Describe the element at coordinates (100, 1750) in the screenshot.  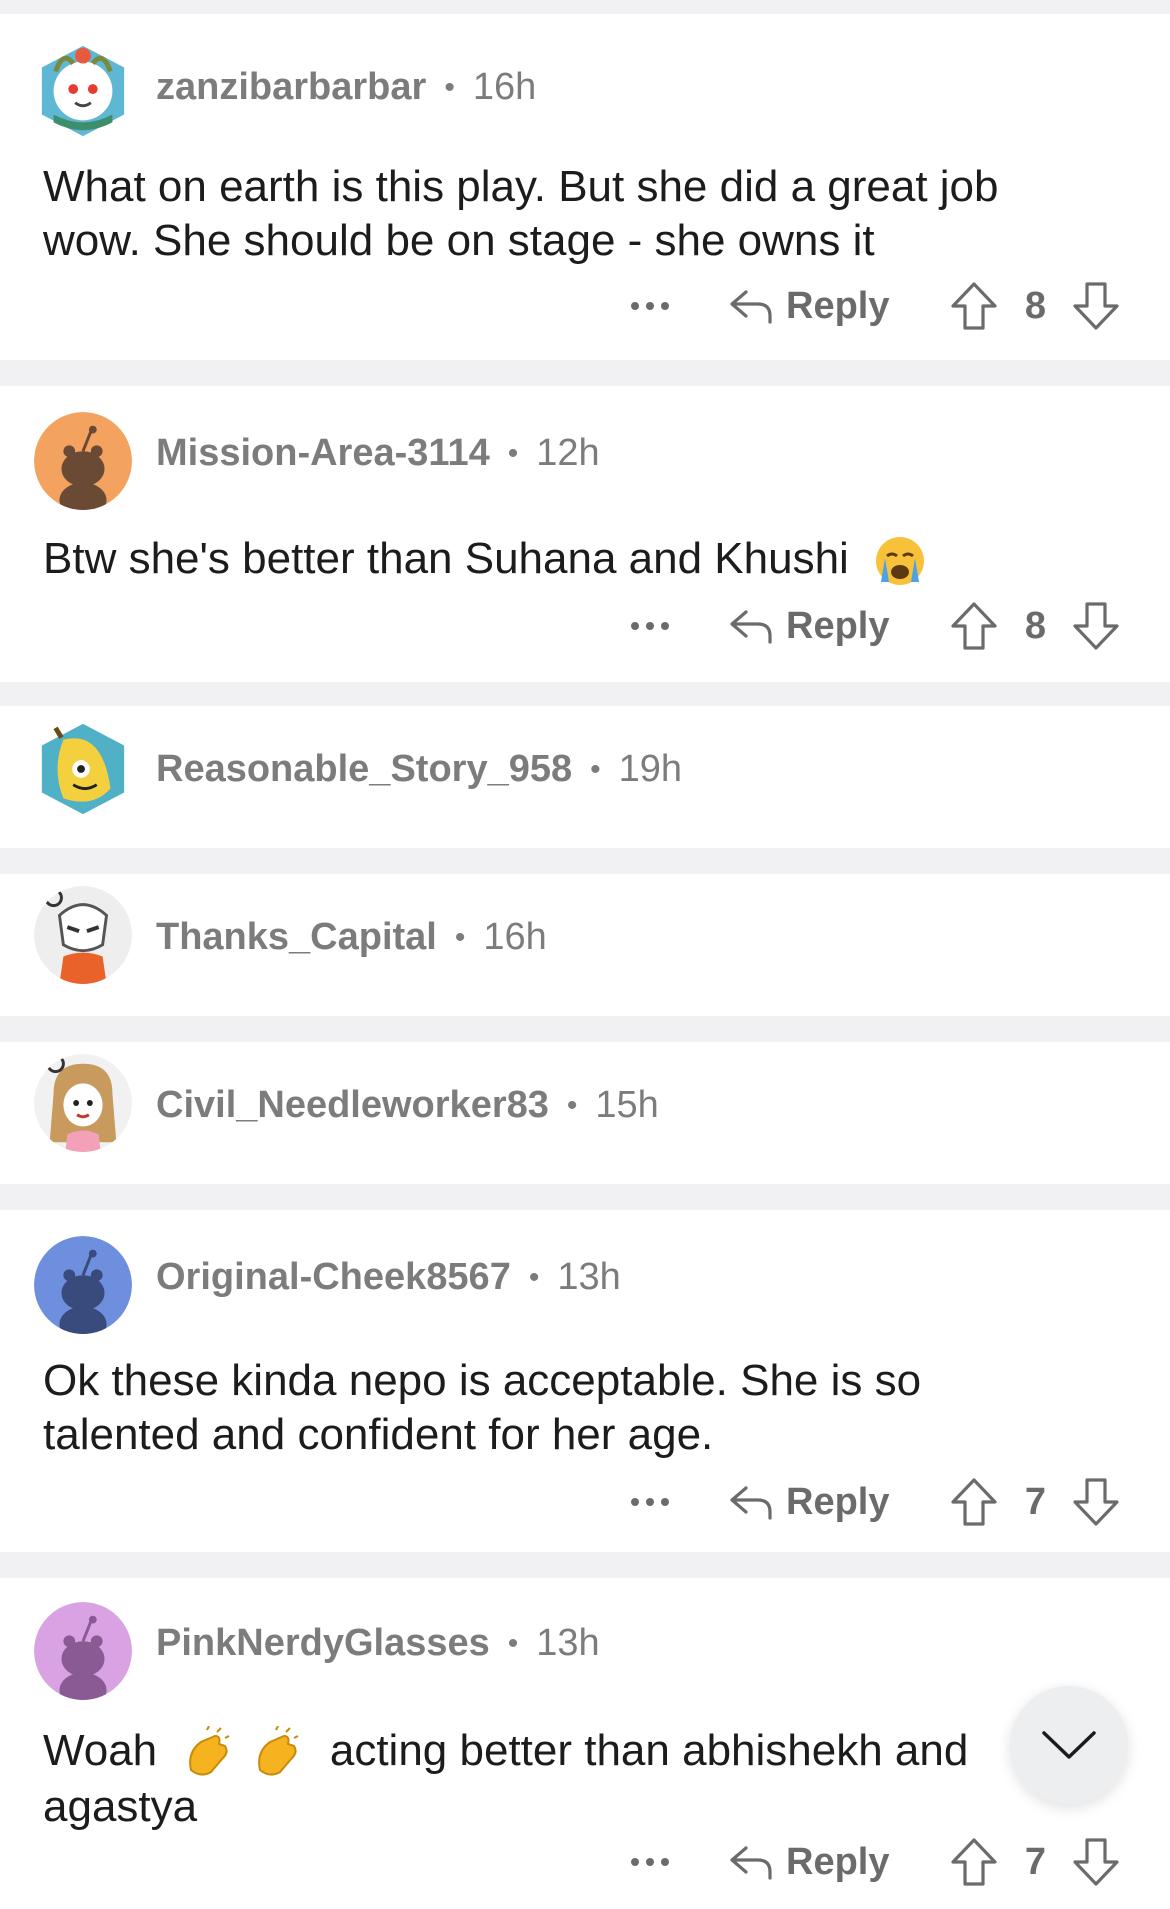
I see `comment-line-start: Woah` at that location.